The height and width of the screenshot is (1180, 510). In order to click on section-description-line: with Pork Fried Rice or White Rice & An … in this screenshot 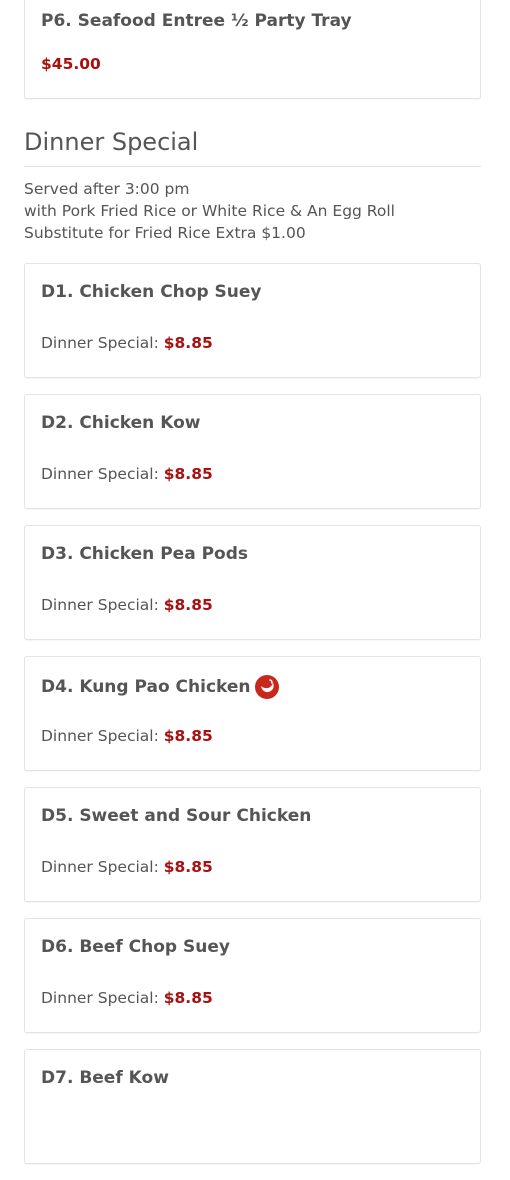, I will do `click(209, 211)`.